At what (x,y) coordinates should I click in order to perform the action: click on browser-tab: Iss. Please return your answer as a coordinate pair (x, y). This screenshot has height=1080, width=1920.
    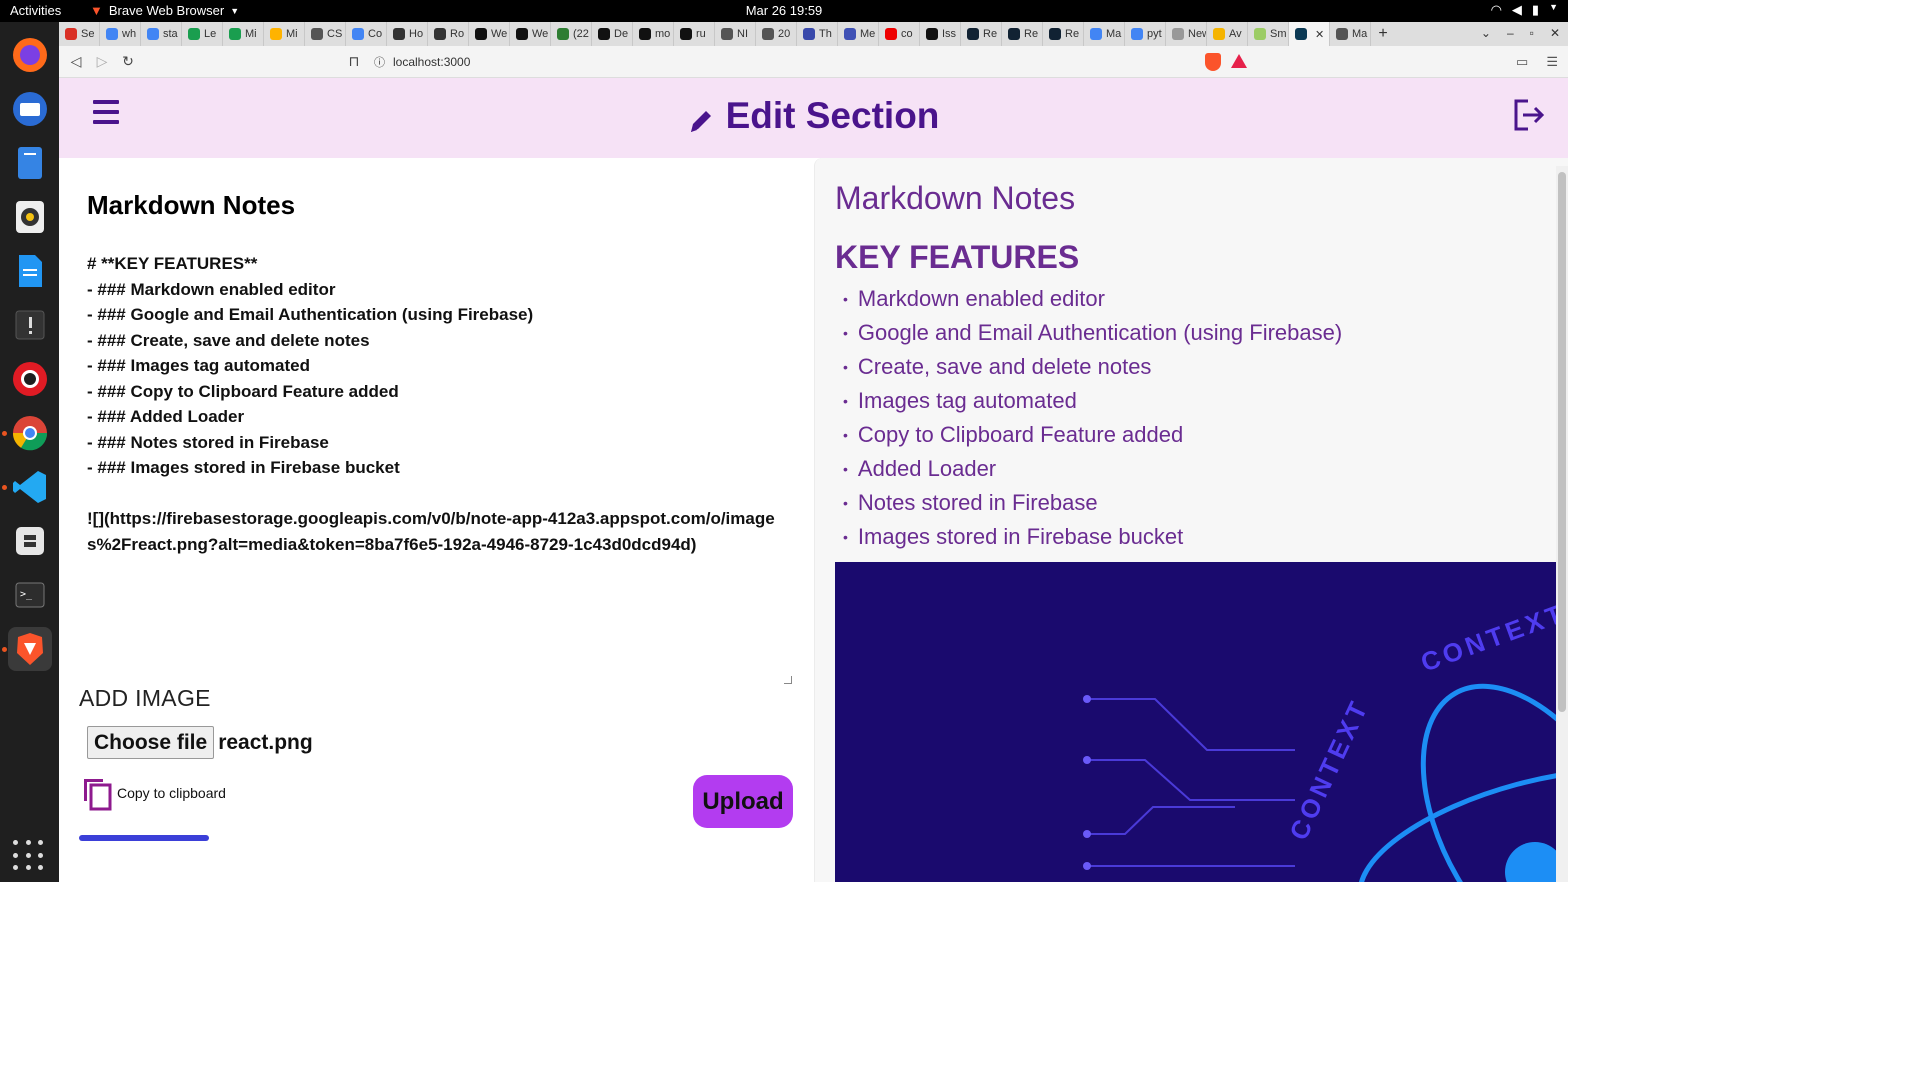
    Looking at the image, I should click on (940, 34).